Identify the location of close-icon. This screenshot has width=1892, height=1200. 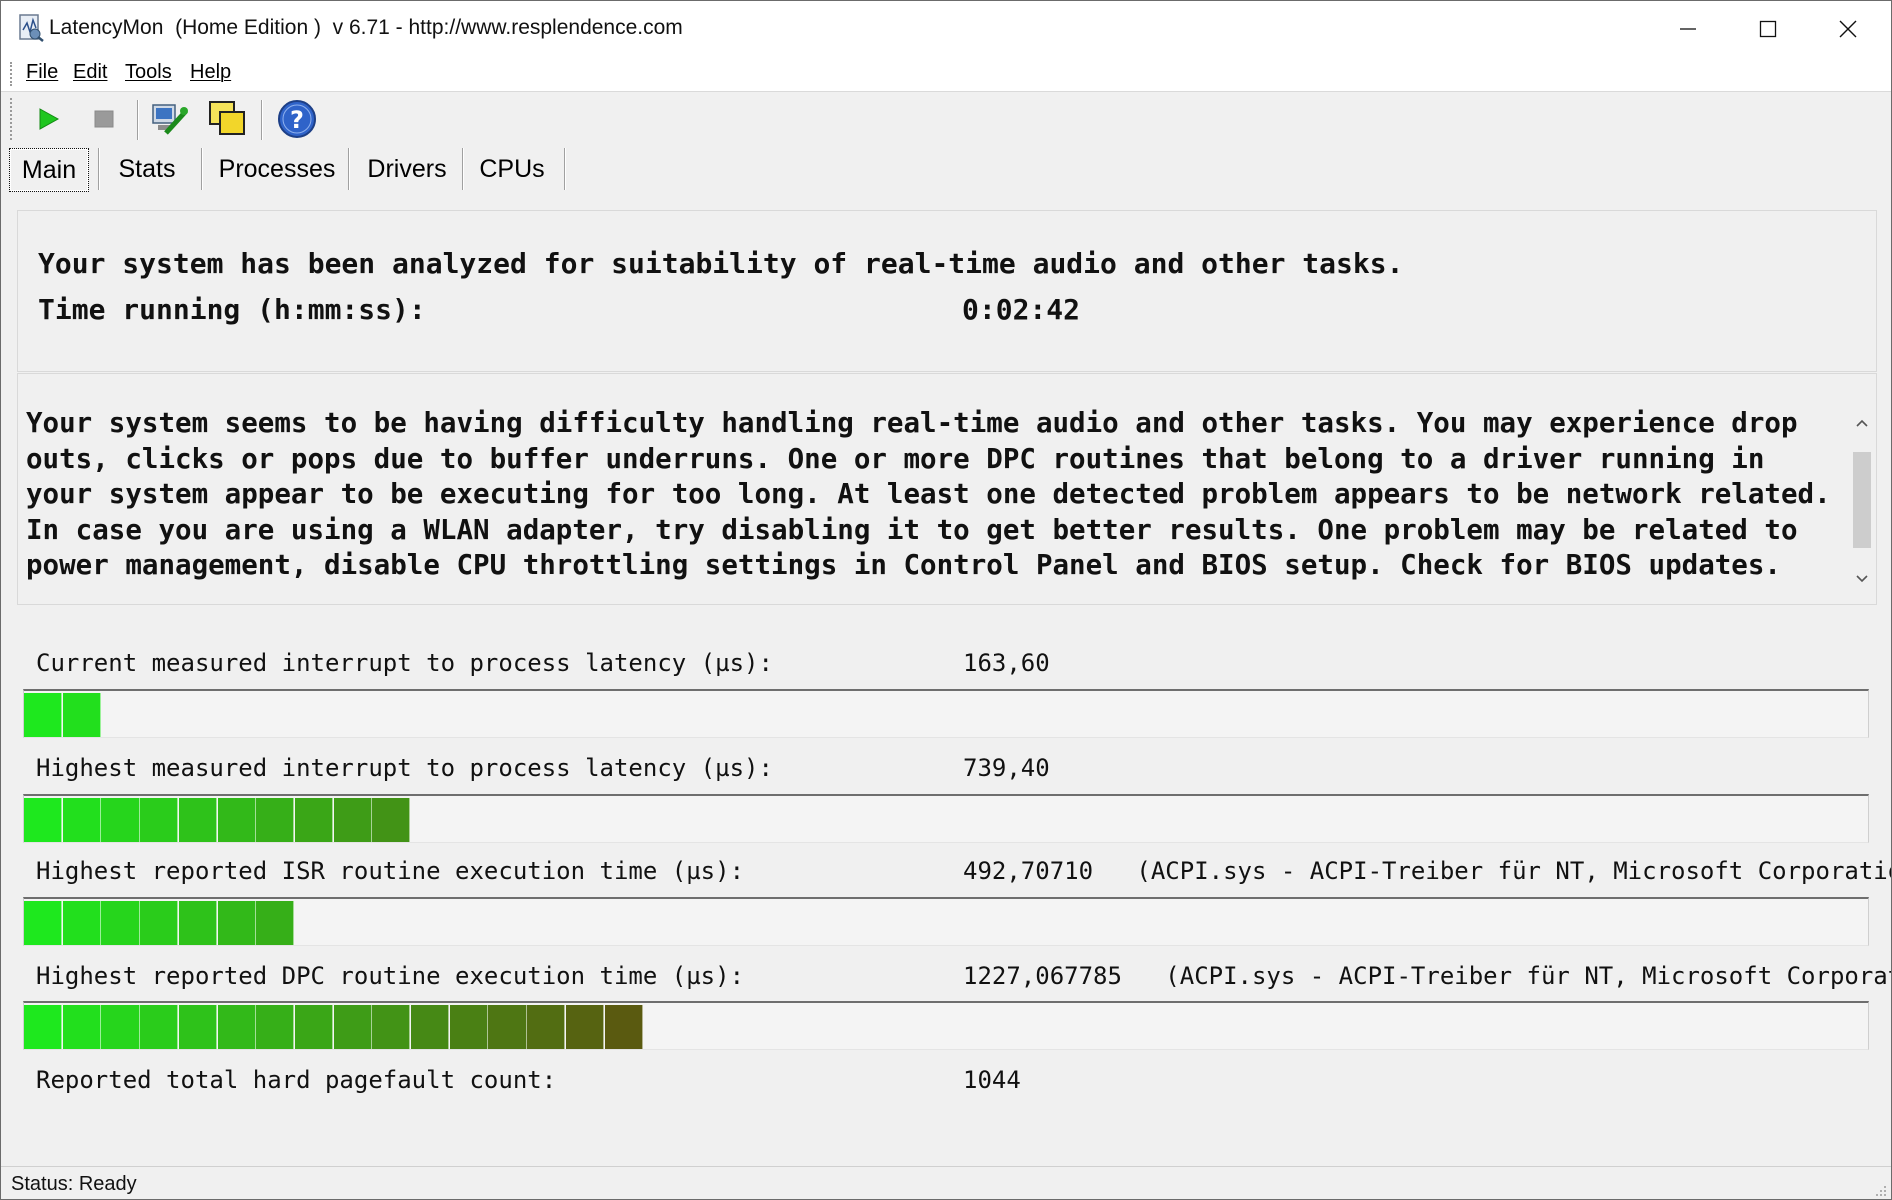
(1848, 29).